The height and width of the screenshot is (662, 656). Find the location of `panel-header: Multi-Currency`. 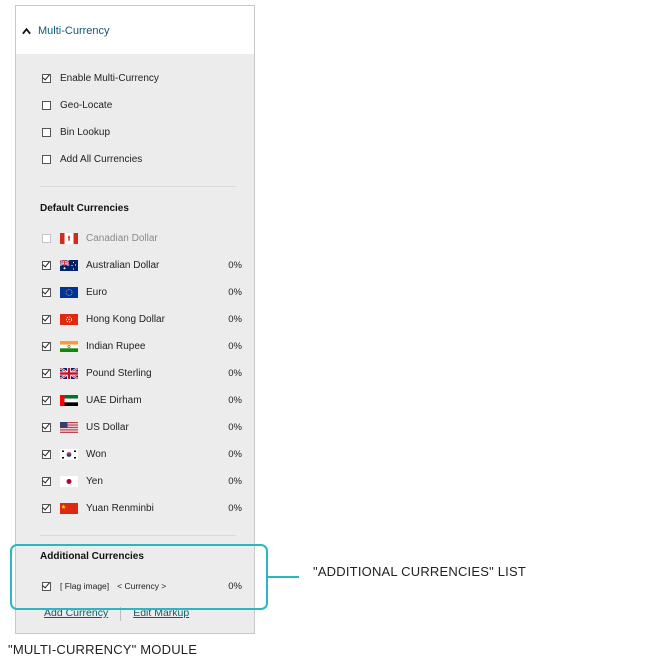

panel-header: Multi-Currency is located at coordinates (135, 30).